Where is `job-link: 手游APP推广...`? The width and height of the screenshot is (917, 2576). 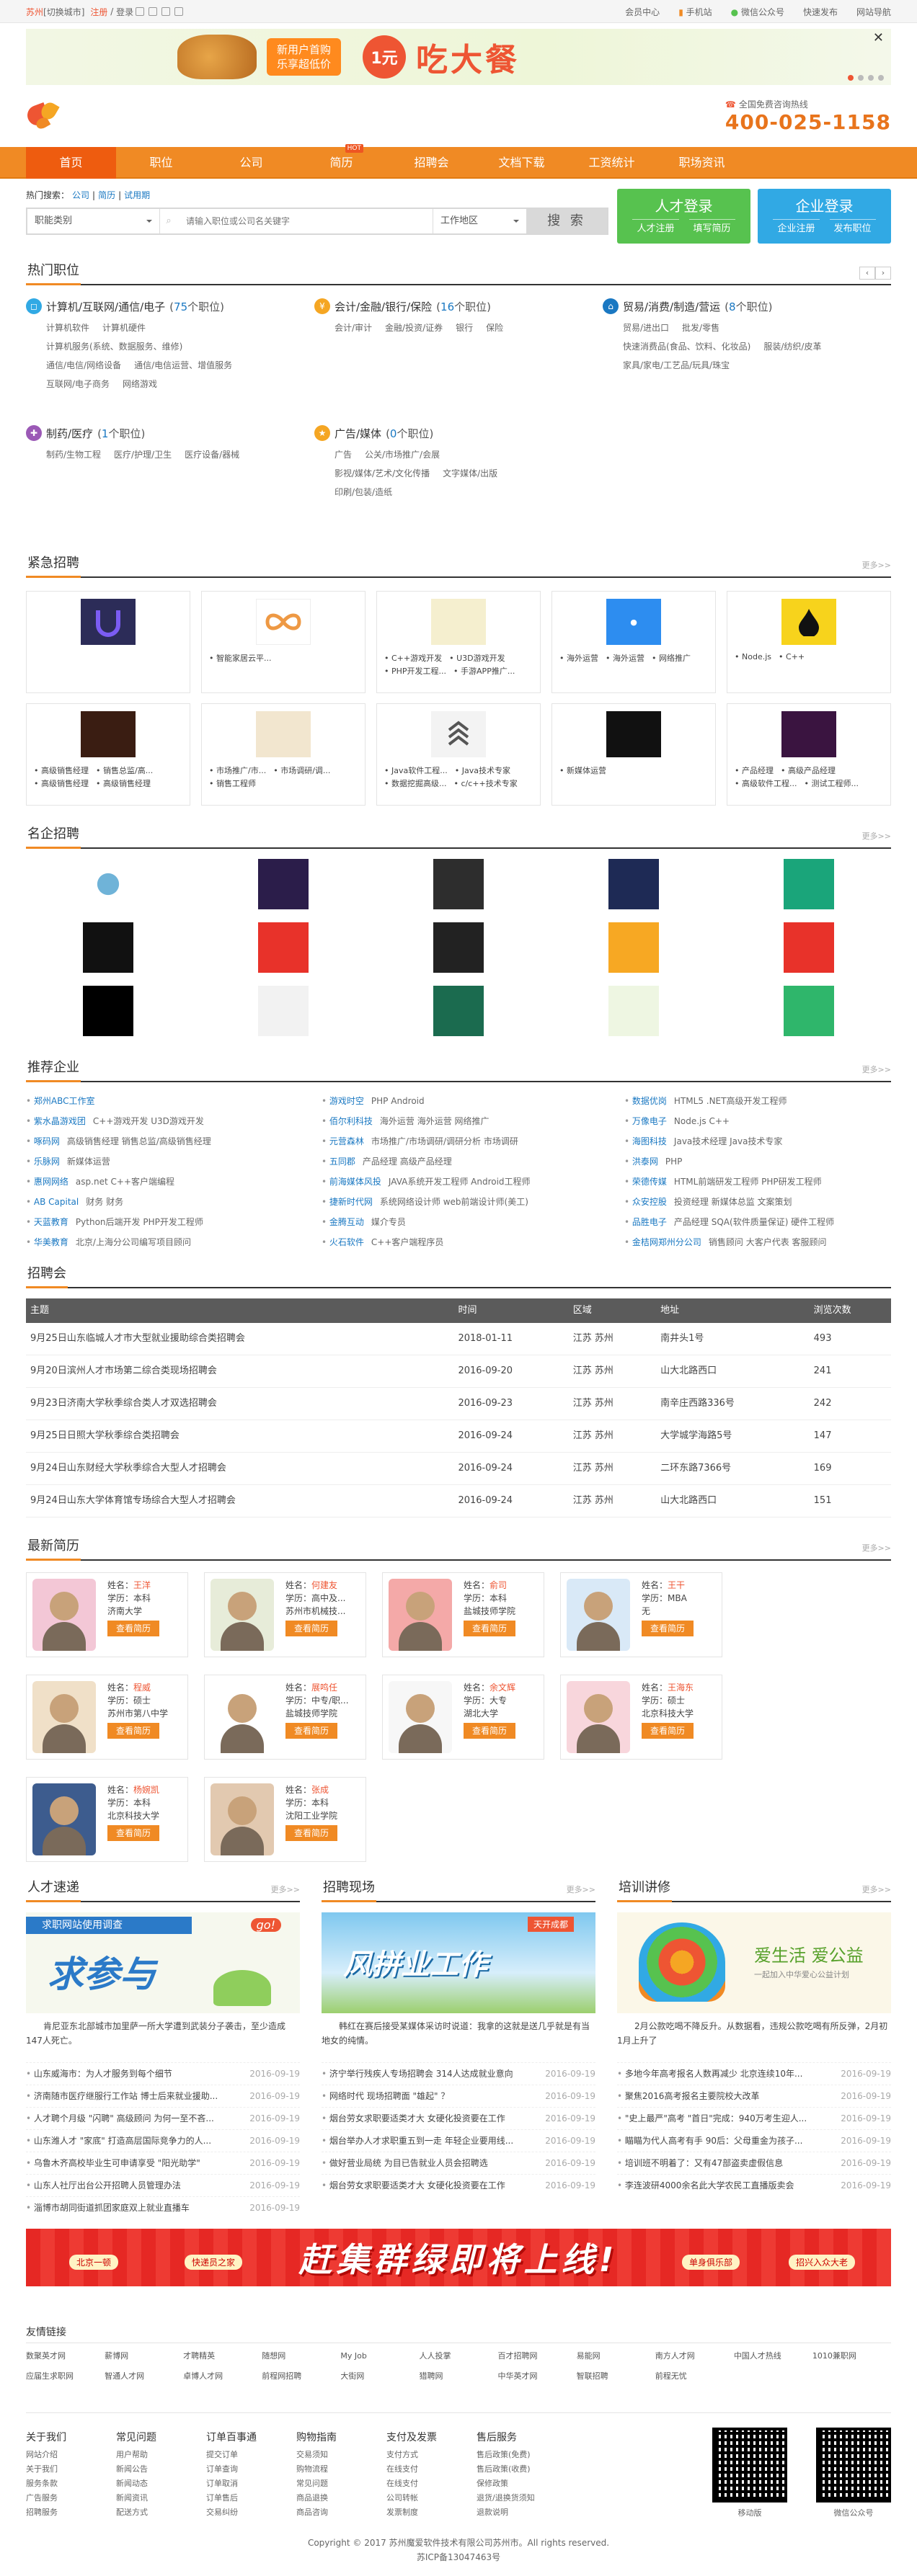 job-link: 手游APP推广... is located at coordinates (484, 671).